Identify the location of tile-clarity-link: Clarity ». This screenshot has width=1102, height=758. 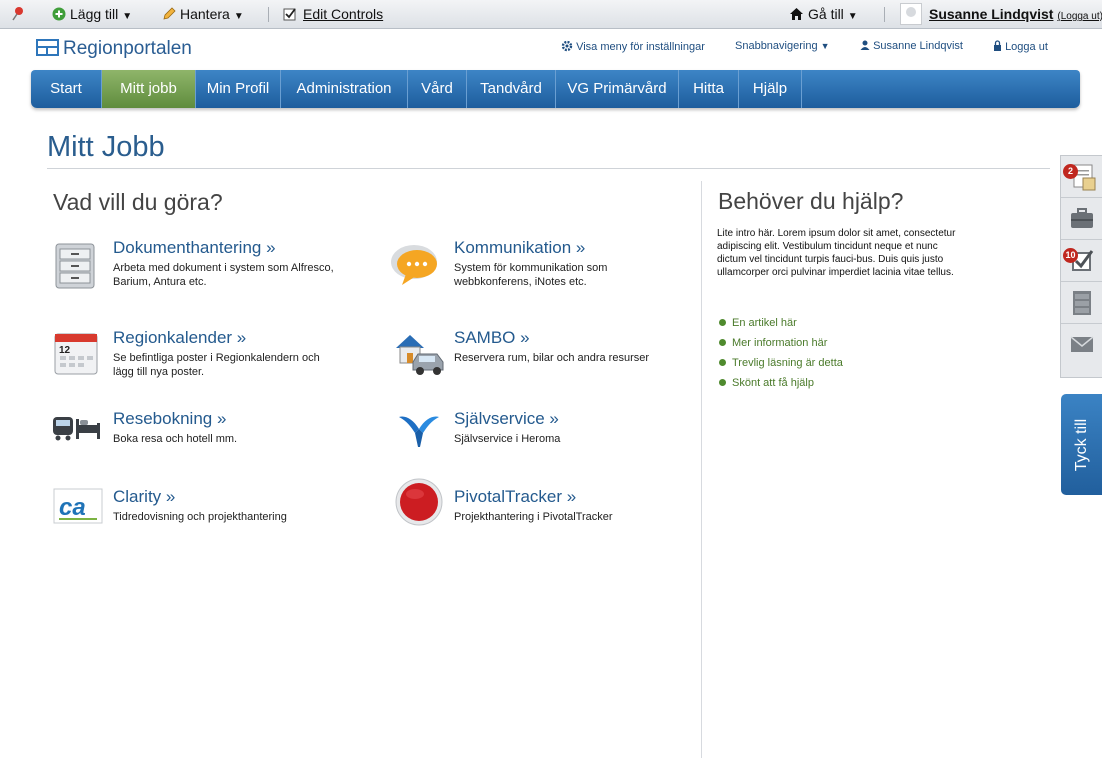
(144, 497).